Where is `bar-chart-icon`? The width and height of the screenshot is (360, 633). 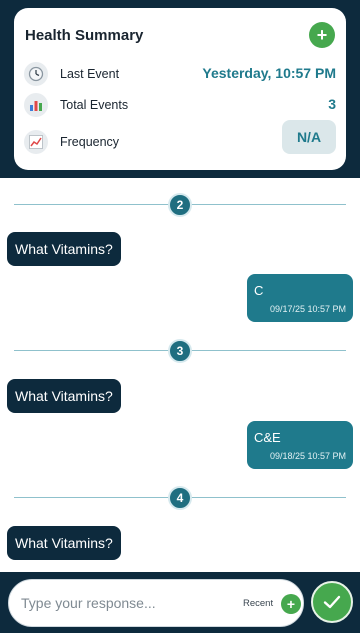
bar-chart-icon is located at coordinates (36, 105).